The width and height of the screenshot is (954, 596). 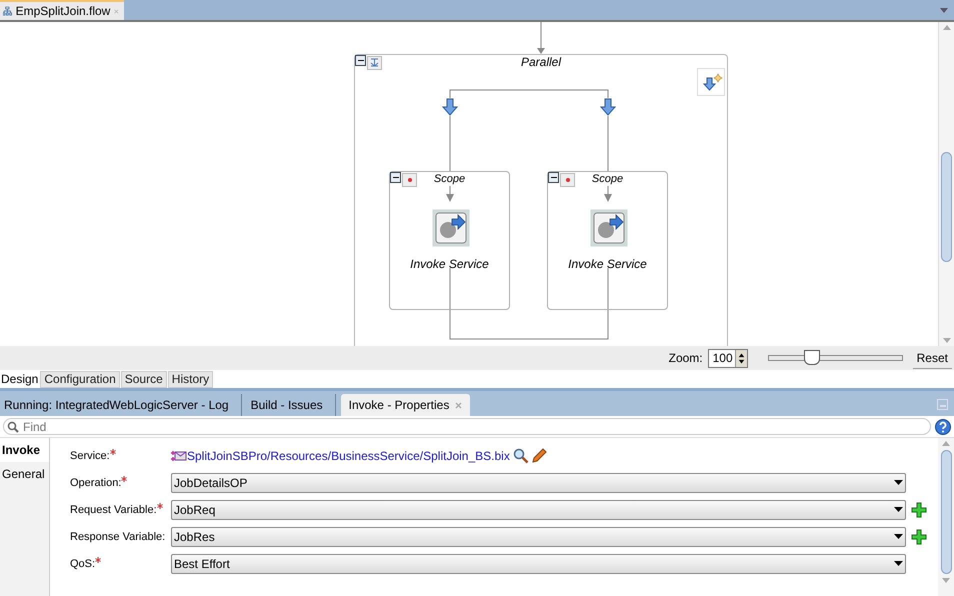 What do you see at coordinates (118, 537) in the screenshot?
I see `field-label: Response Variable:` at bounding box center [118, 537].